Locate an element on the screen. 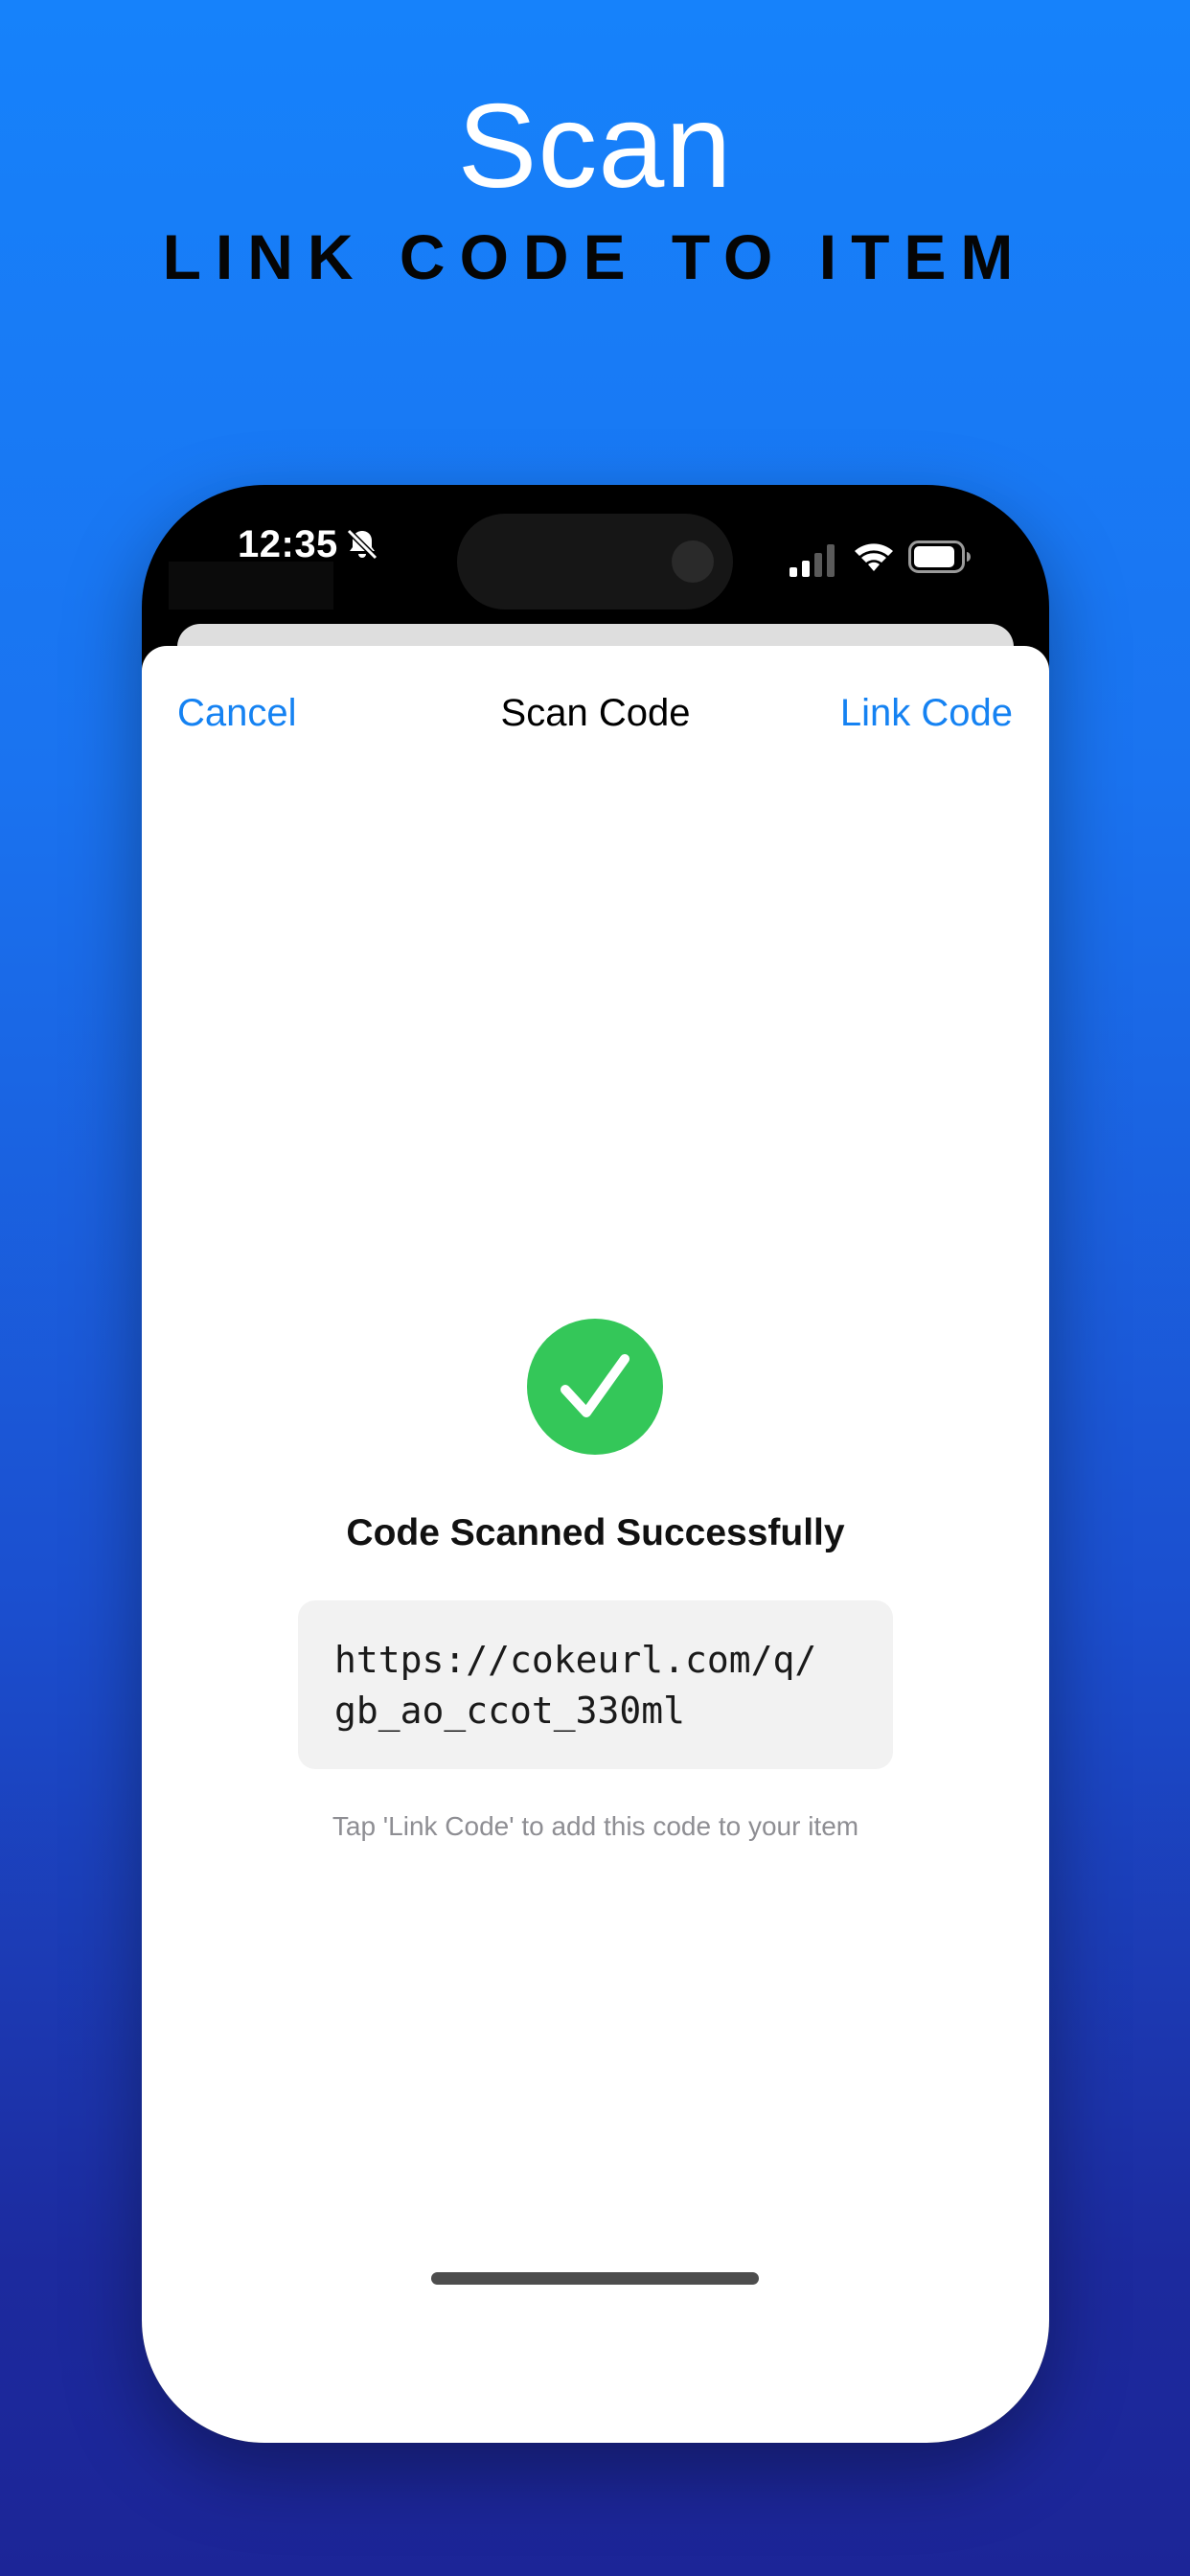 Image resolution: width=1190 pixels, height=2576 pixels. promo-subtitle: LINK CODE TO ITEM is located at coordinates (595, 257).